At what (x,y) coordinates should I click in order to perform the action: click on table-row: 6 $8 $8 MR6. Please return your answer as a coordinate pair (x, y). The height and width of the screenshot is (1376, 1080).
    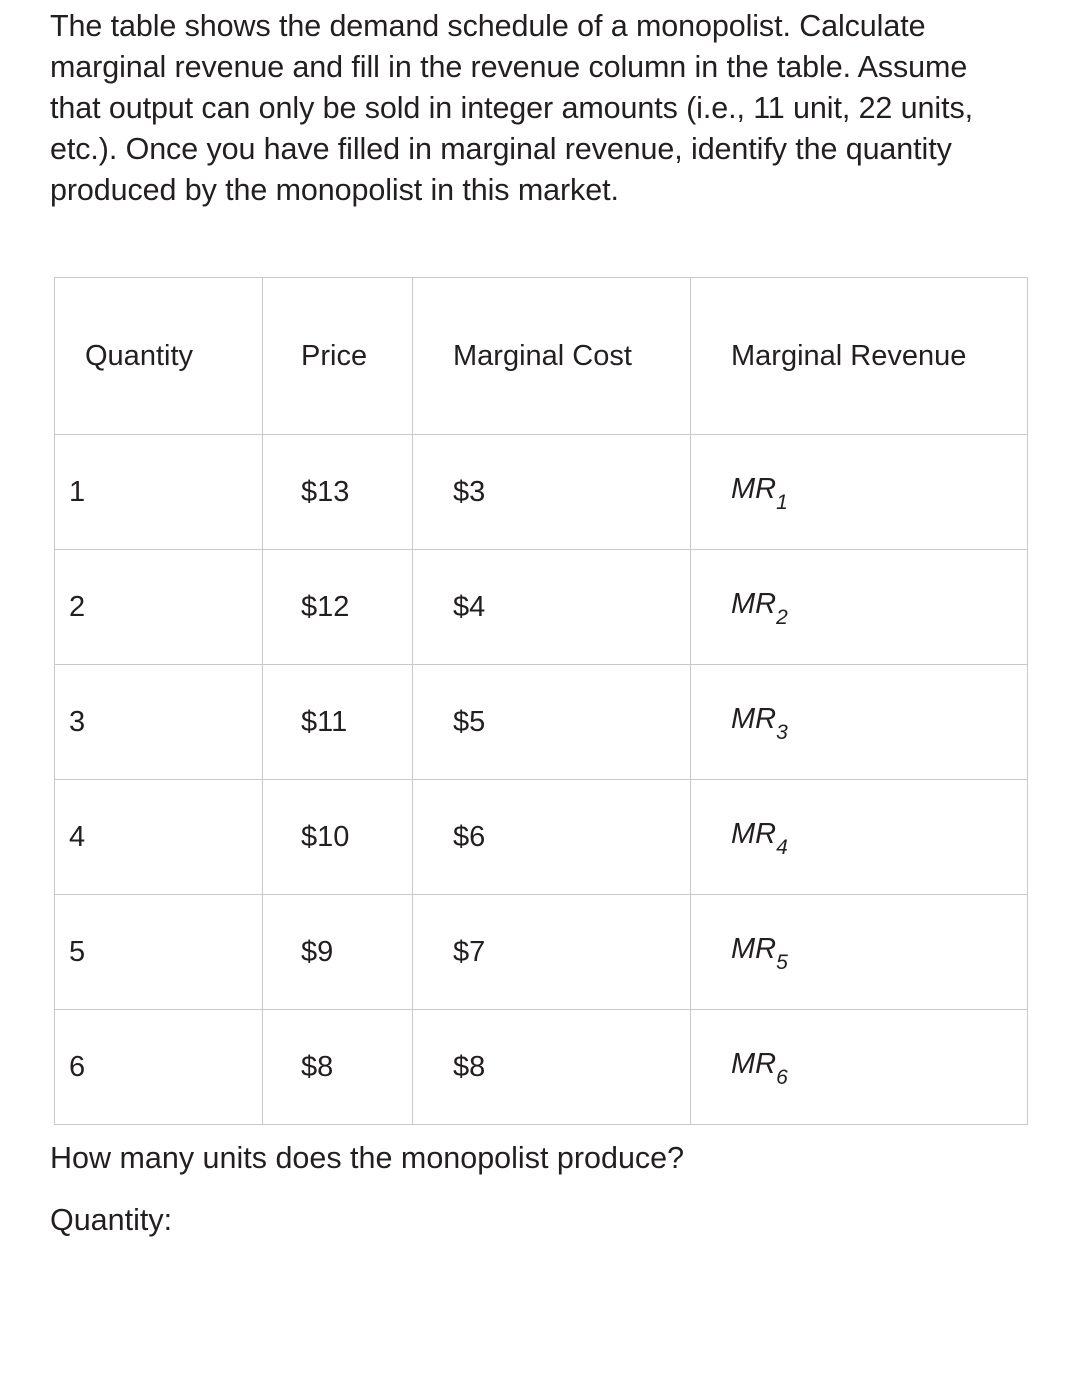
    Looking at the image, I should click on (541, 1067).